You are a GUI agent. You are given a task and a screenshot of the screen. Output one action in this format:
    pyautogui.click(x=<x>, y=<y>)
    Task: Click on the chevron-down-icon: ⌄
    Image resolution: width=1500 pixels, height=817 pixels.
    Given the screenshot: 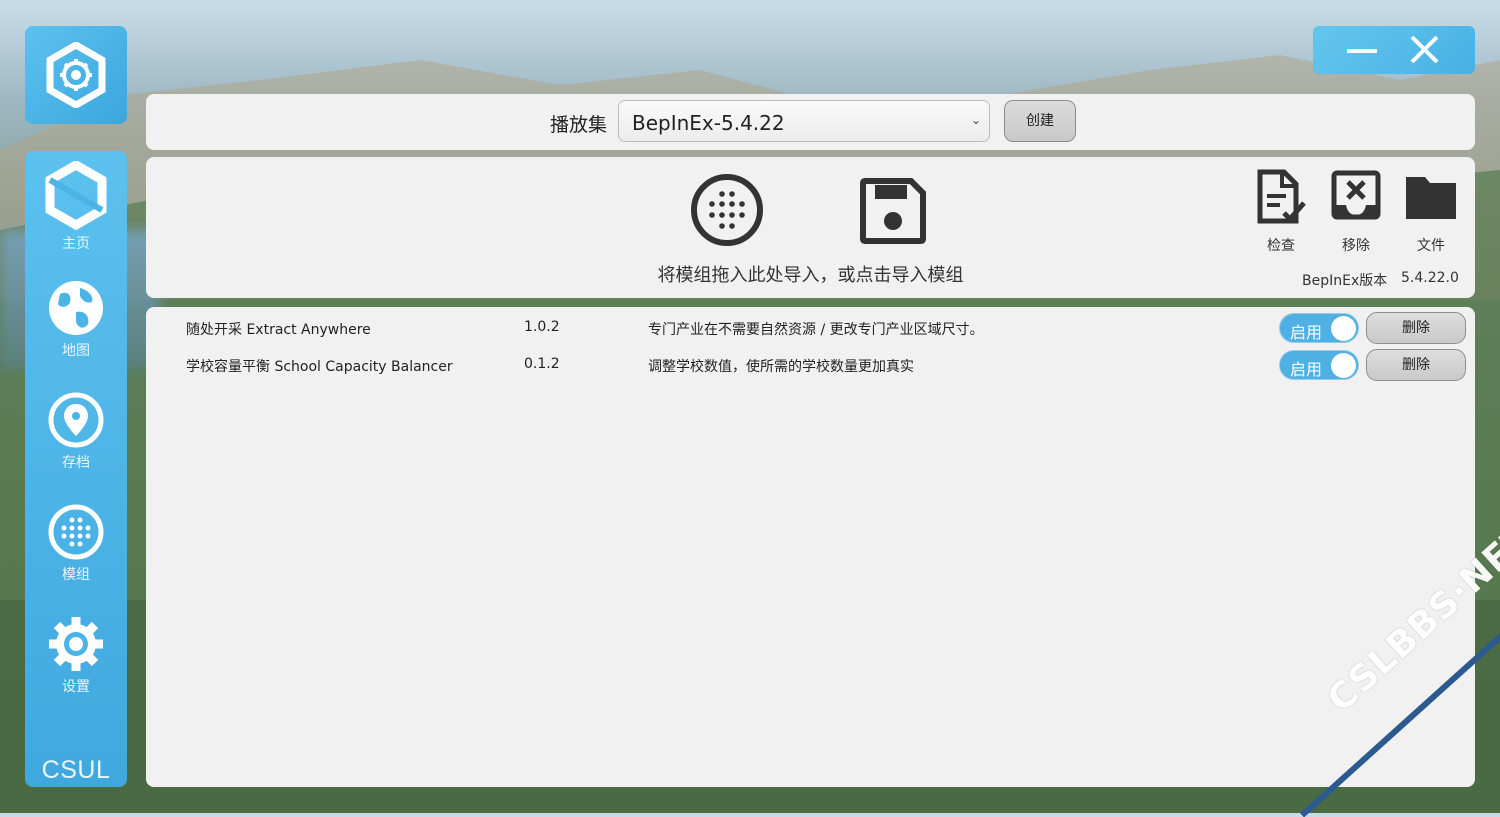 What is the action you would take?
    pyautogui.click(x=975, y=120)
    